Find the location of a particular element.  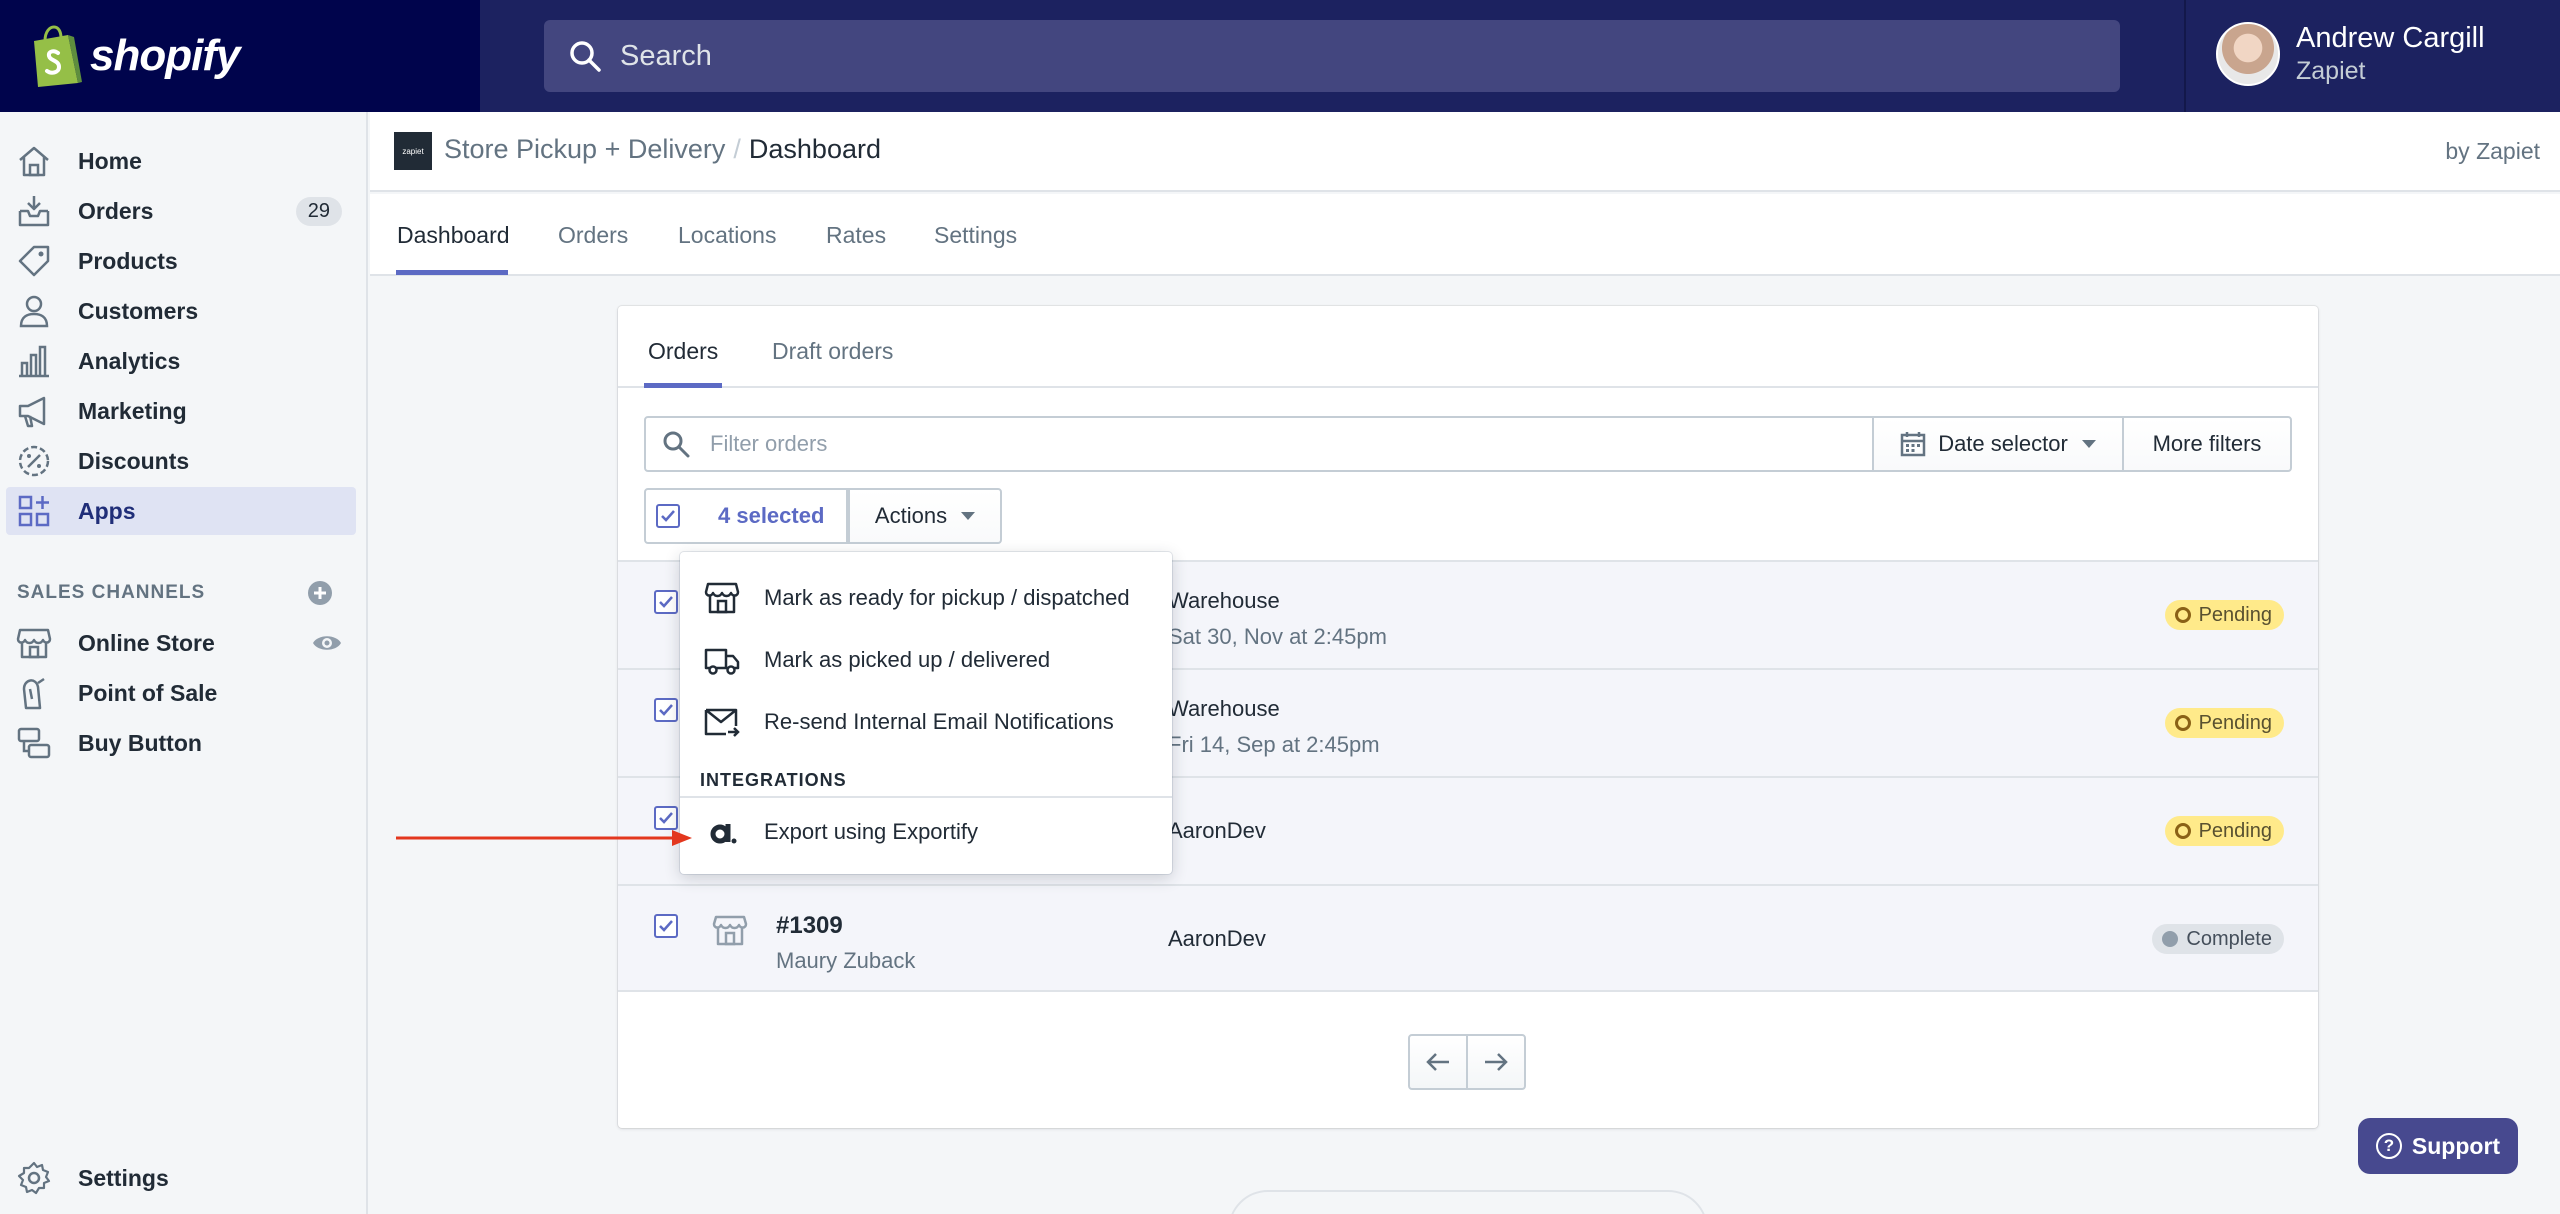

order-number: #1309 is located at coordinates (809, 926).